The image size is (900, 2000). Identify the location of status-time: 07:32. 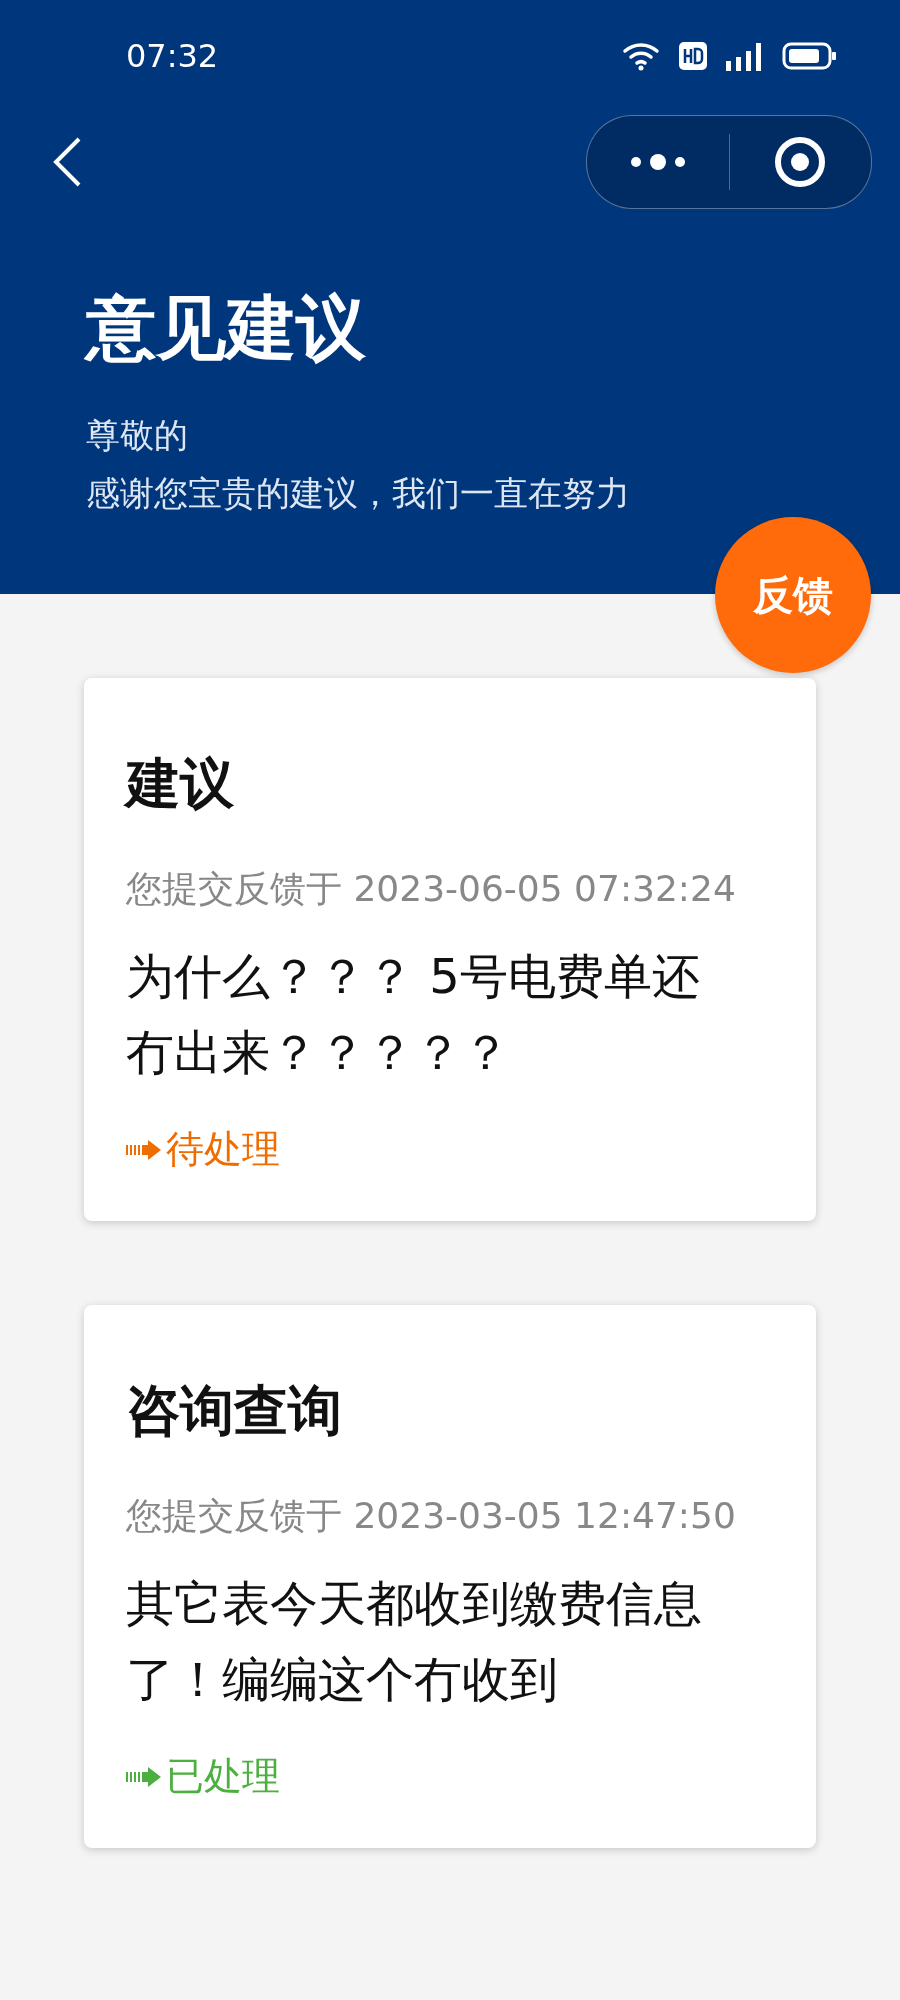
(172, 56).